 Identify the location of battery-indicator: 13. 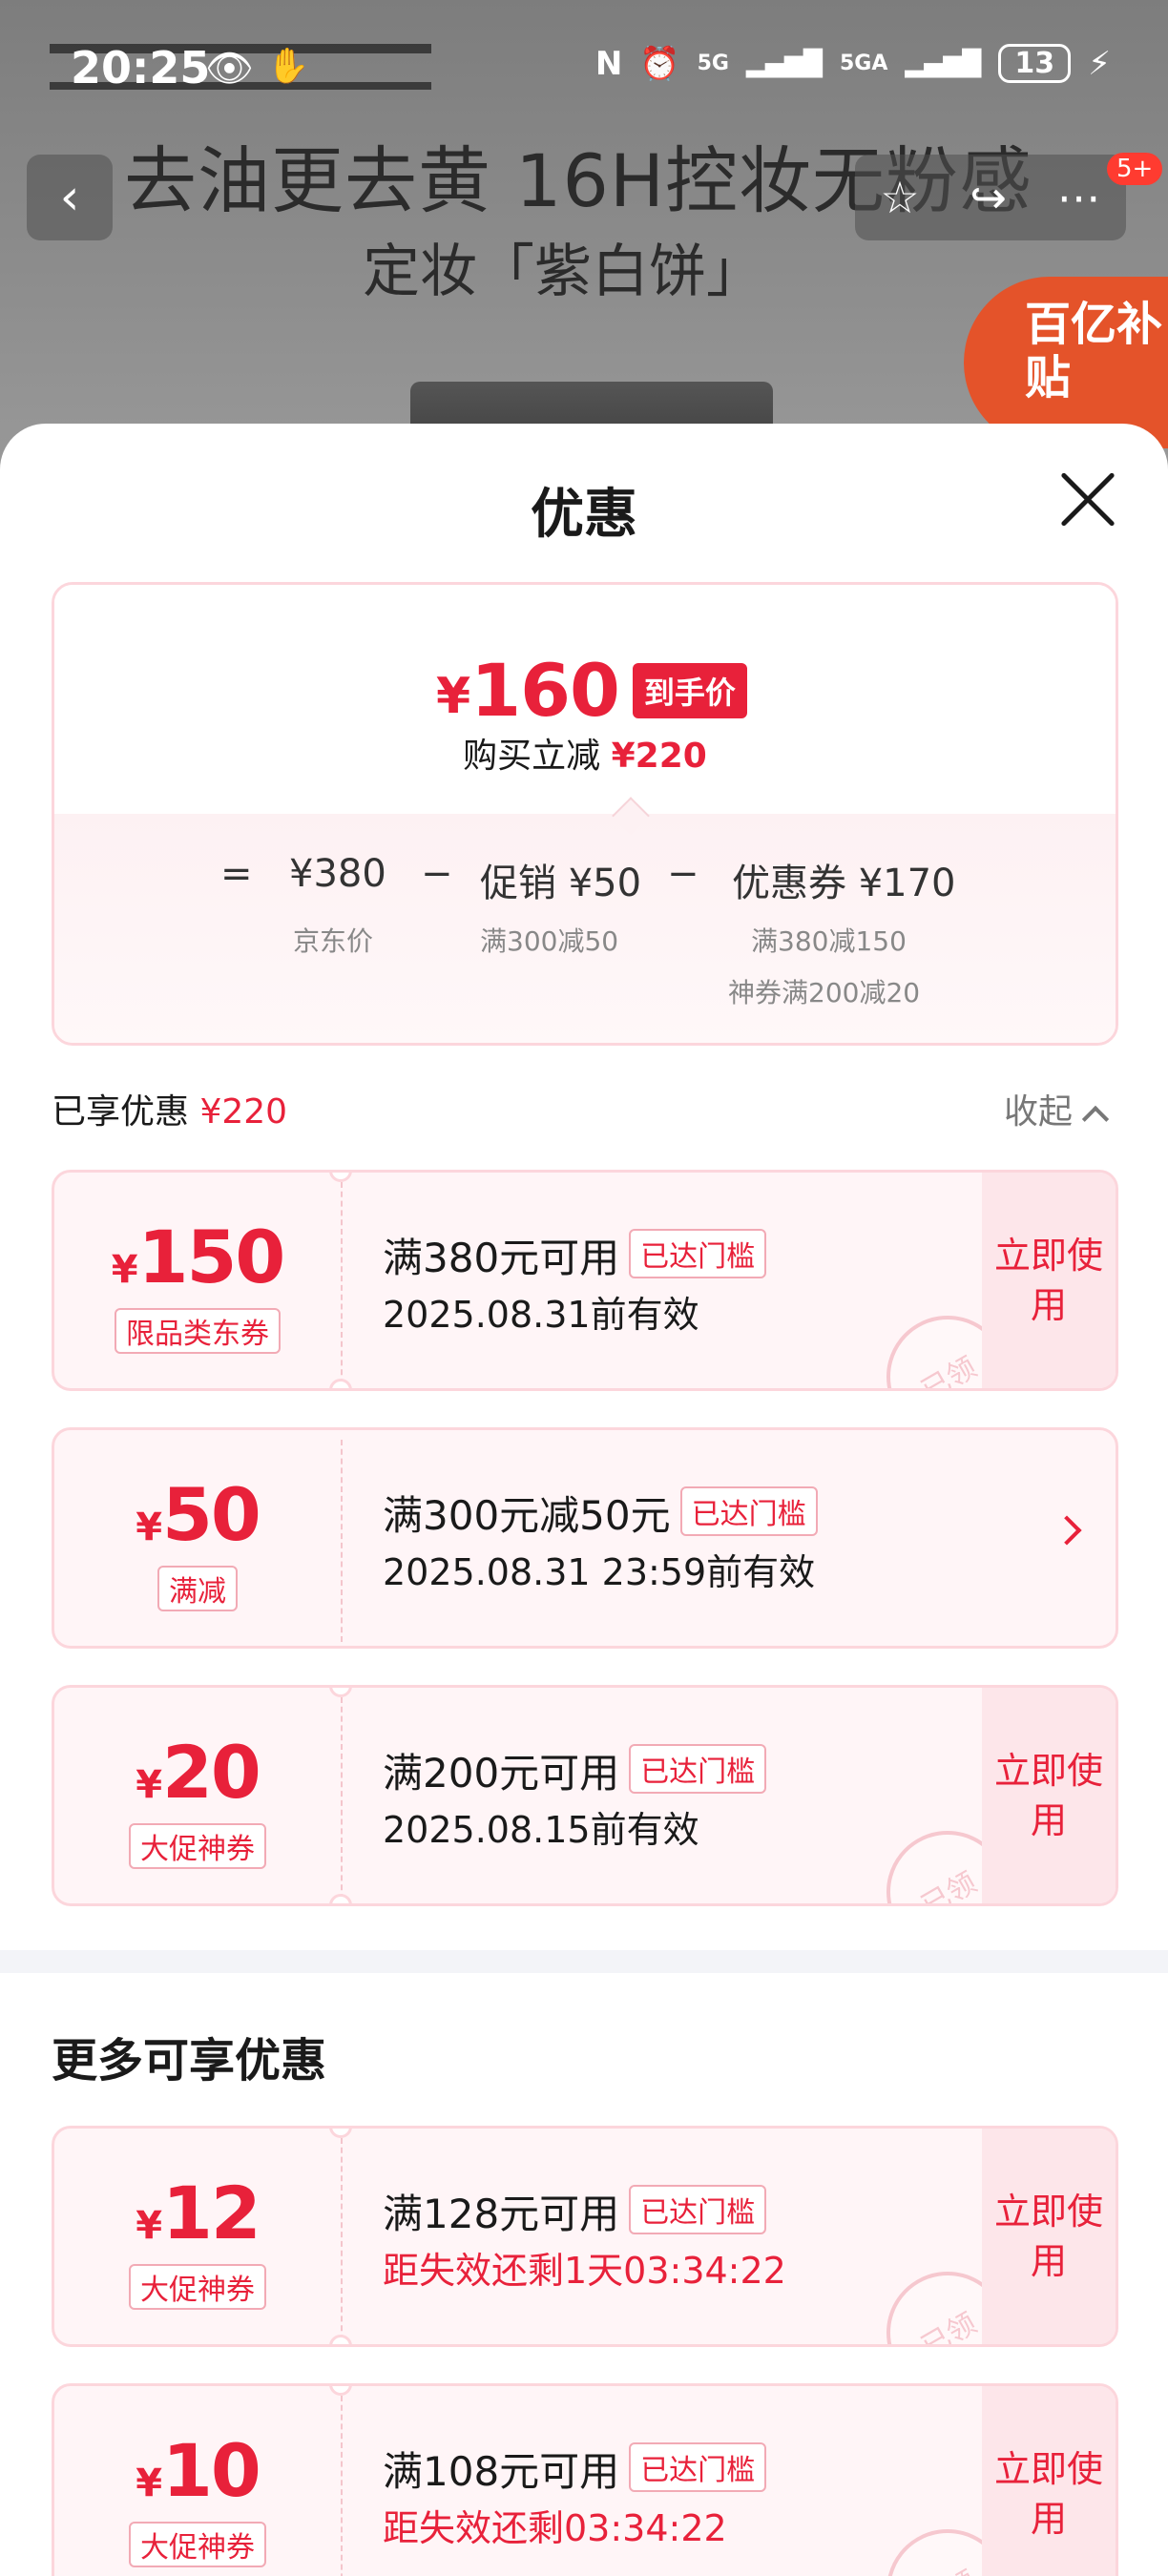
(1035, 63).